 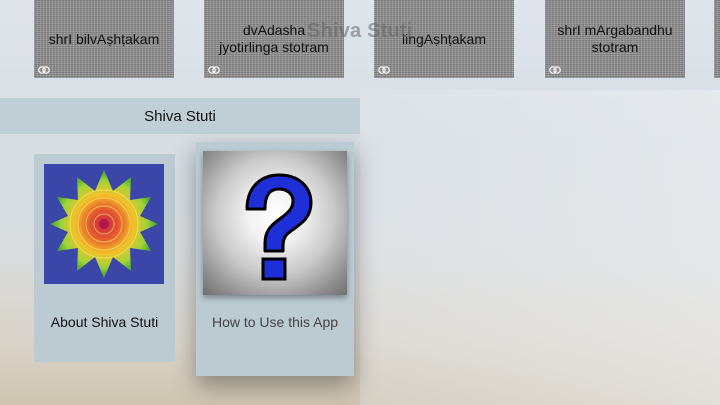 What do you see at coordinates (275, 322) in the screenshot?
I see `card-caption: How to Use this App` at bounding box center [275, 322].